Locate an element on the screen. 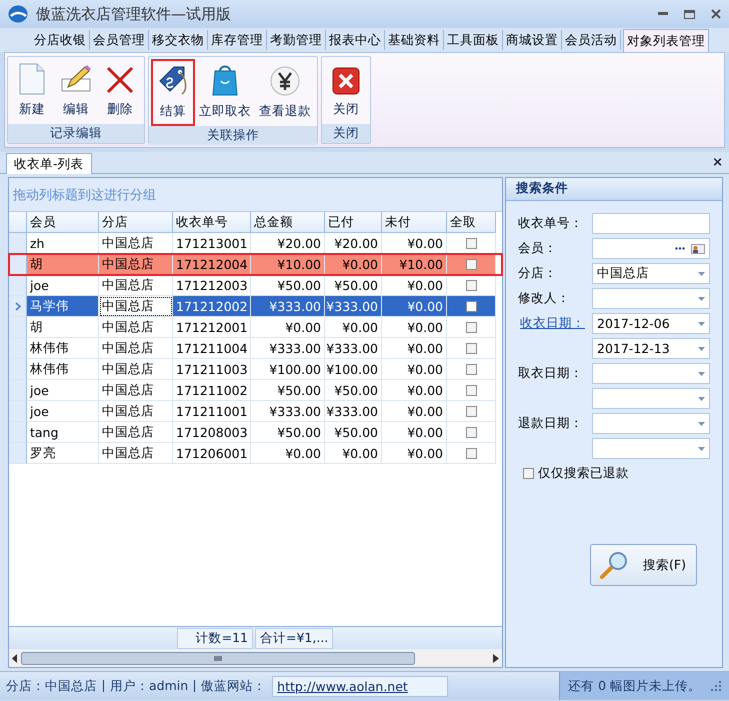 Image resolution: width=729 pixels, height=701 pixels. ribbon-button: 查看退款 is located at coordinates (285, 92).